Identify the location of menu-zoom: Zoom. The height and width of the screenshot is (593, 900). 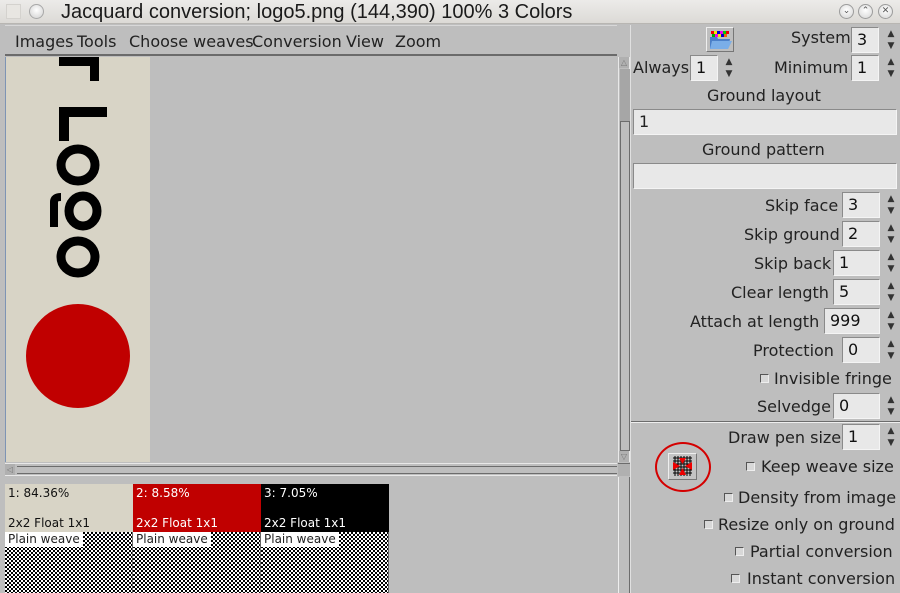
(418, 41).